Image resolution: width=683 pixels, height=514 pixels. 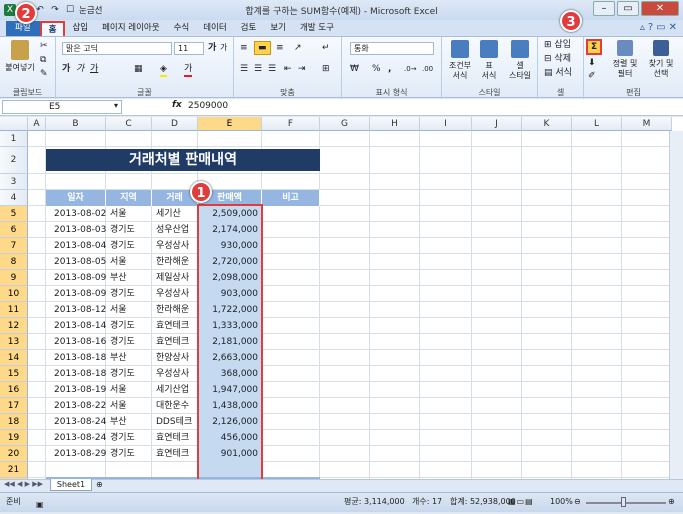 What do you see at coordinates (14, 342) in the screenshot?
I see `row-header-13: 13` at bounding box center [14, 342].